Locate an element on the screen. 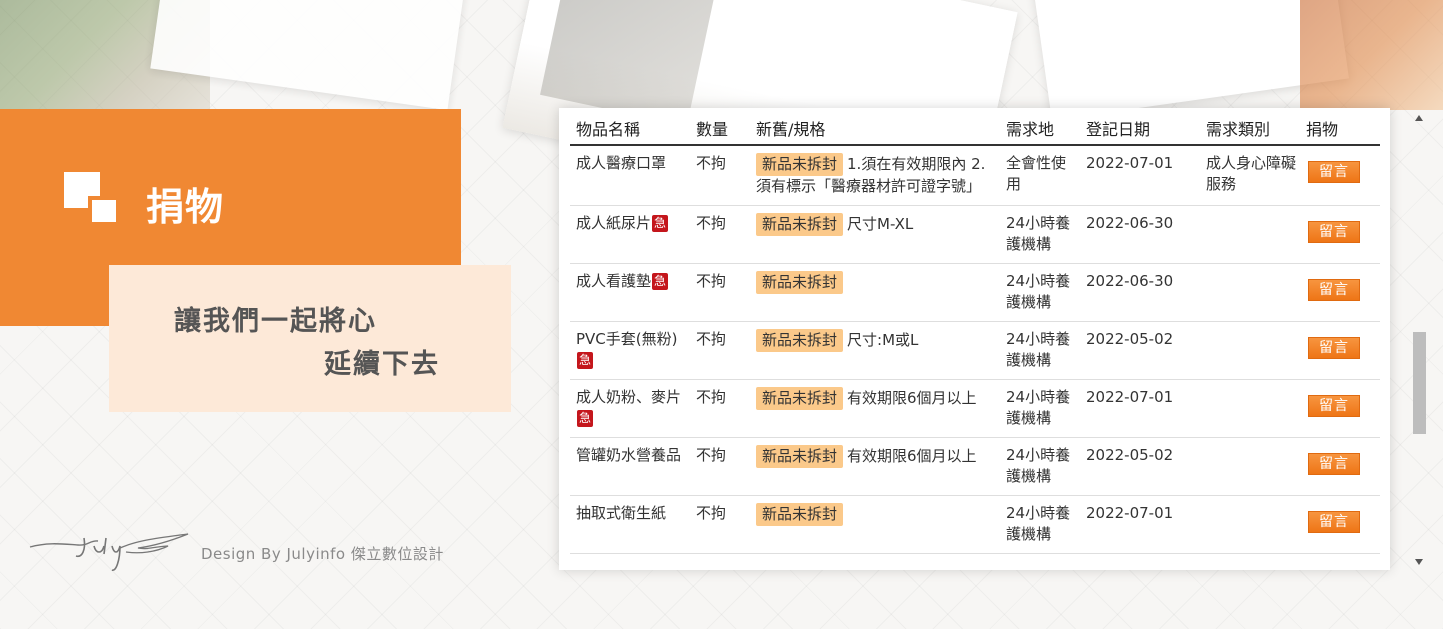 Image resolution: width=1443 pixels, height=629 pixels. page-title: 捐物 is located at coordinates (185, 207).